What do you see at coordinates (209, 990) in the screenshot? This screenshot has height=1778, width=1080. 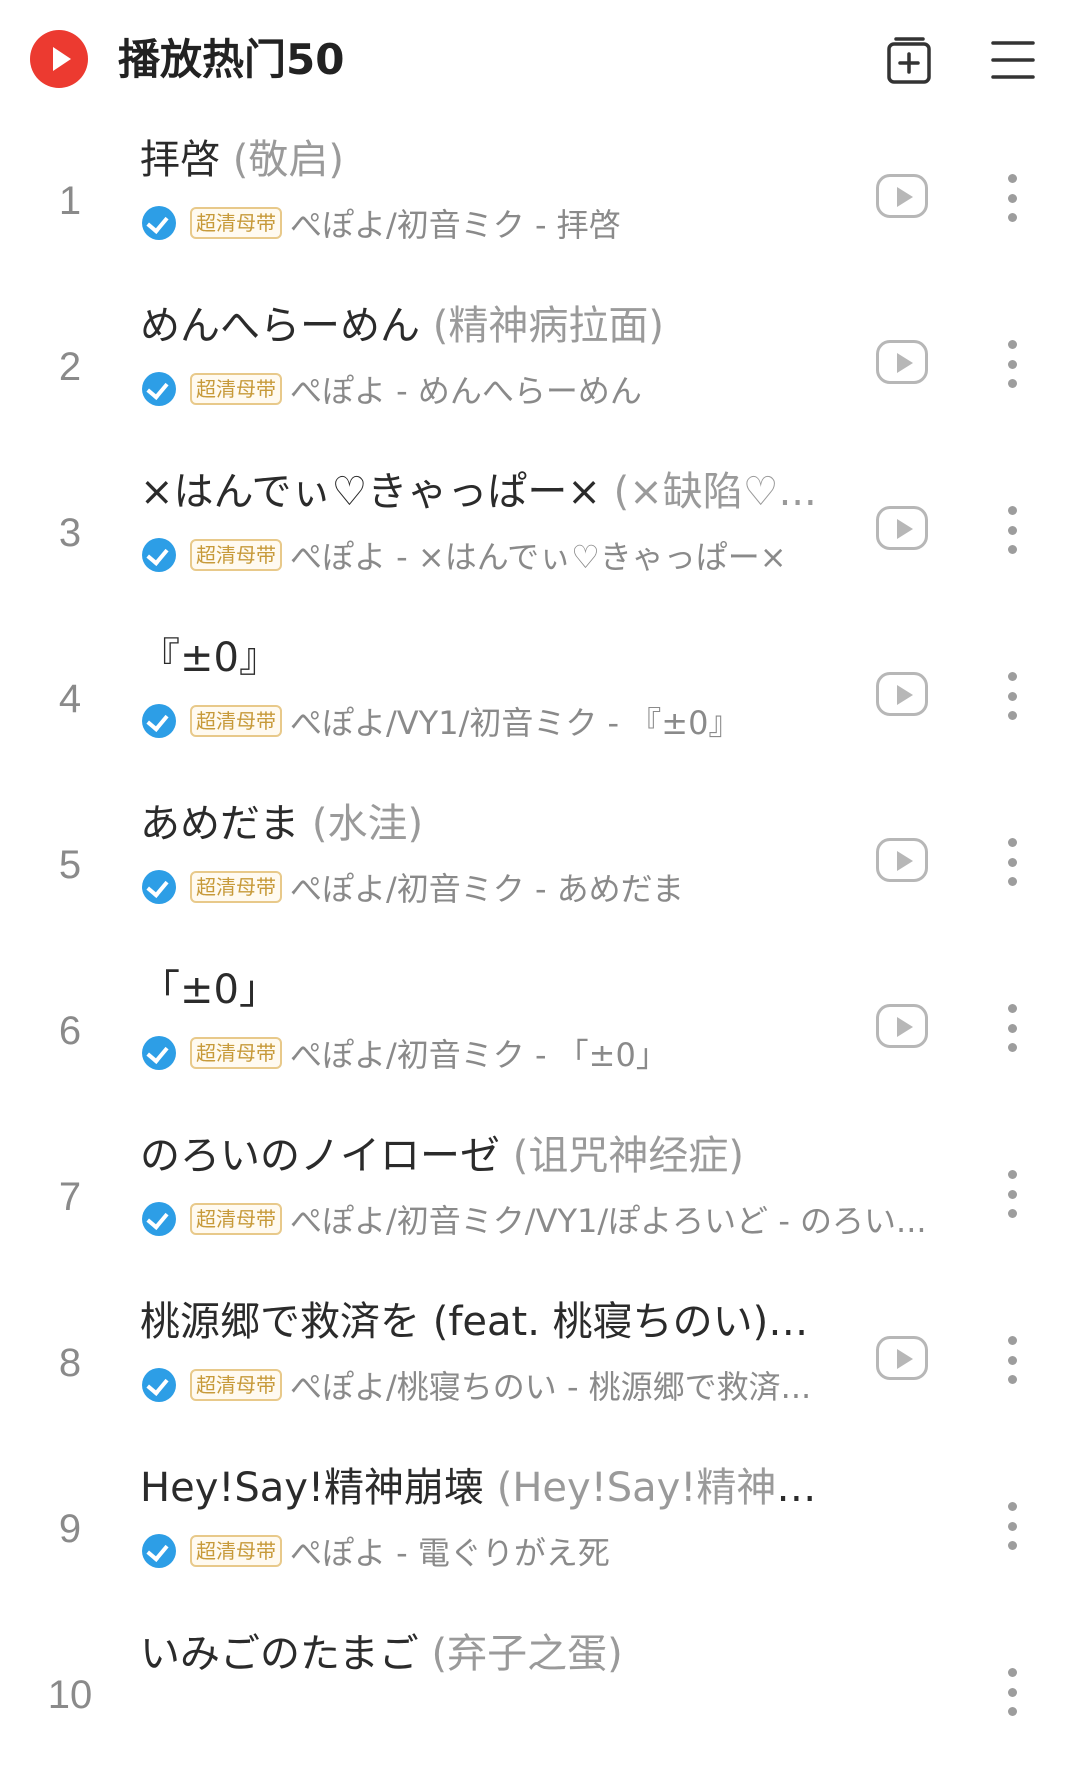 I see `song-title: 「±0」` at bounding box center [209, 990].